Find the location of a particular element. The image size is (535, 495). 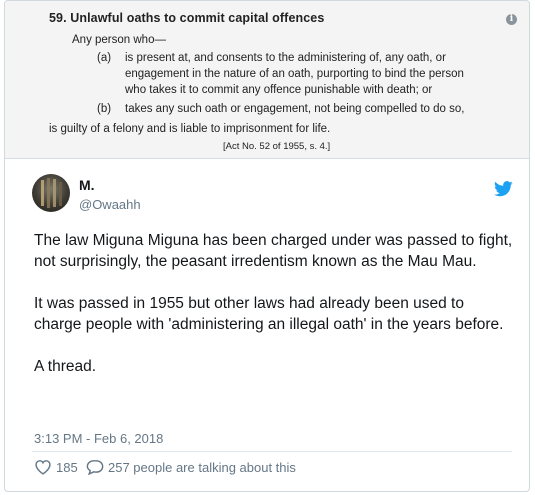

section-intro: Any person who— is located at coordinates (119, 40).